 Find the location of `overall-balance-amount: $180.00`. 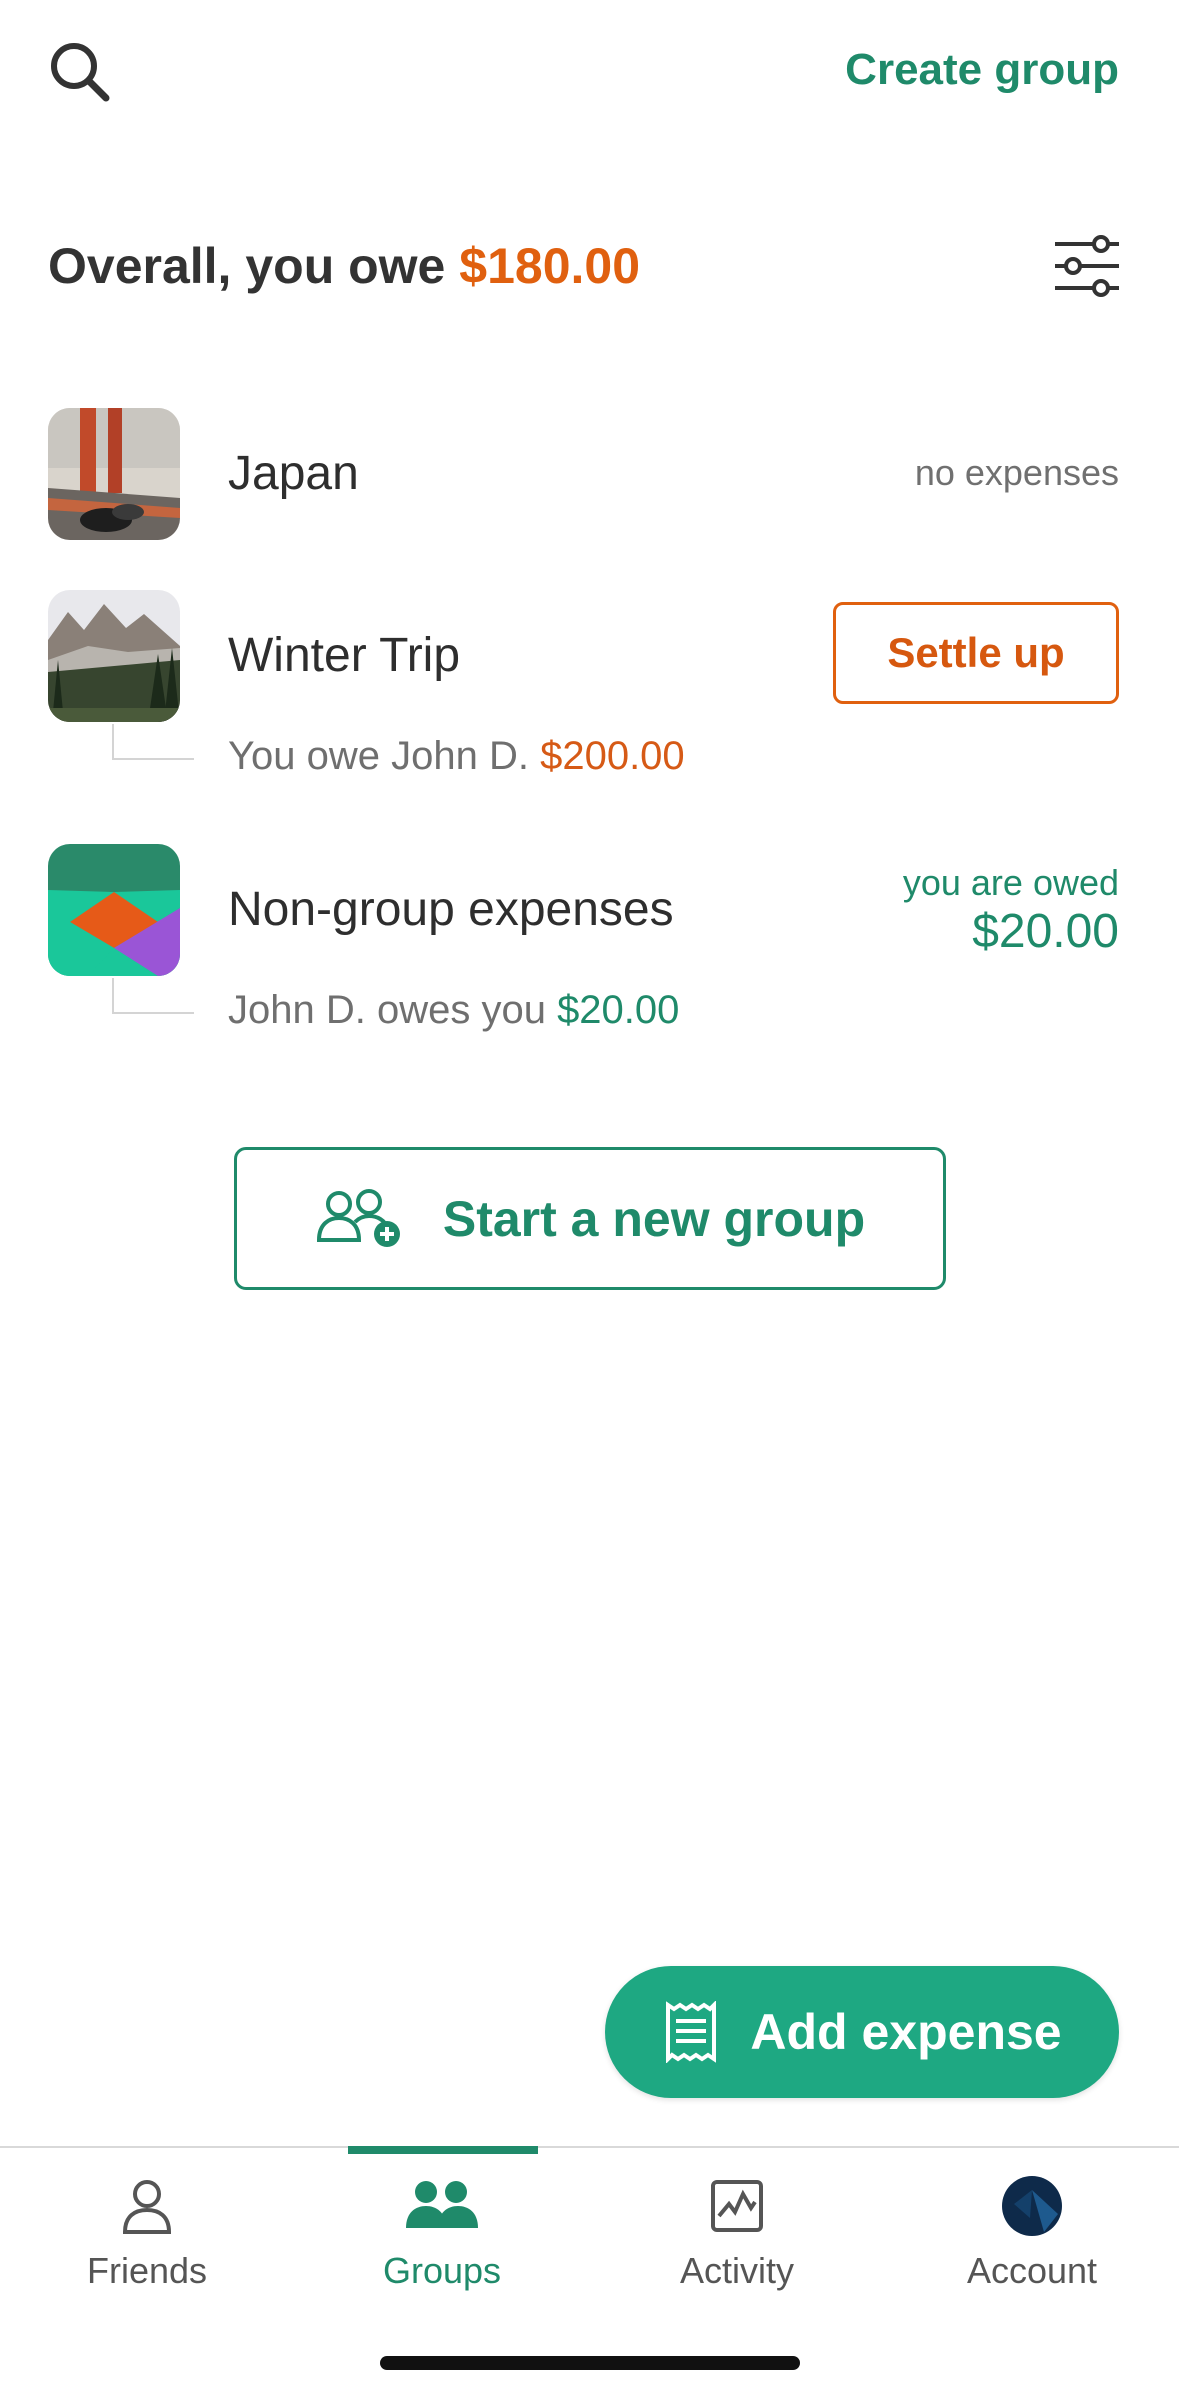

overall-balance-amount: $180.00 is located at coordinates (550, 266).